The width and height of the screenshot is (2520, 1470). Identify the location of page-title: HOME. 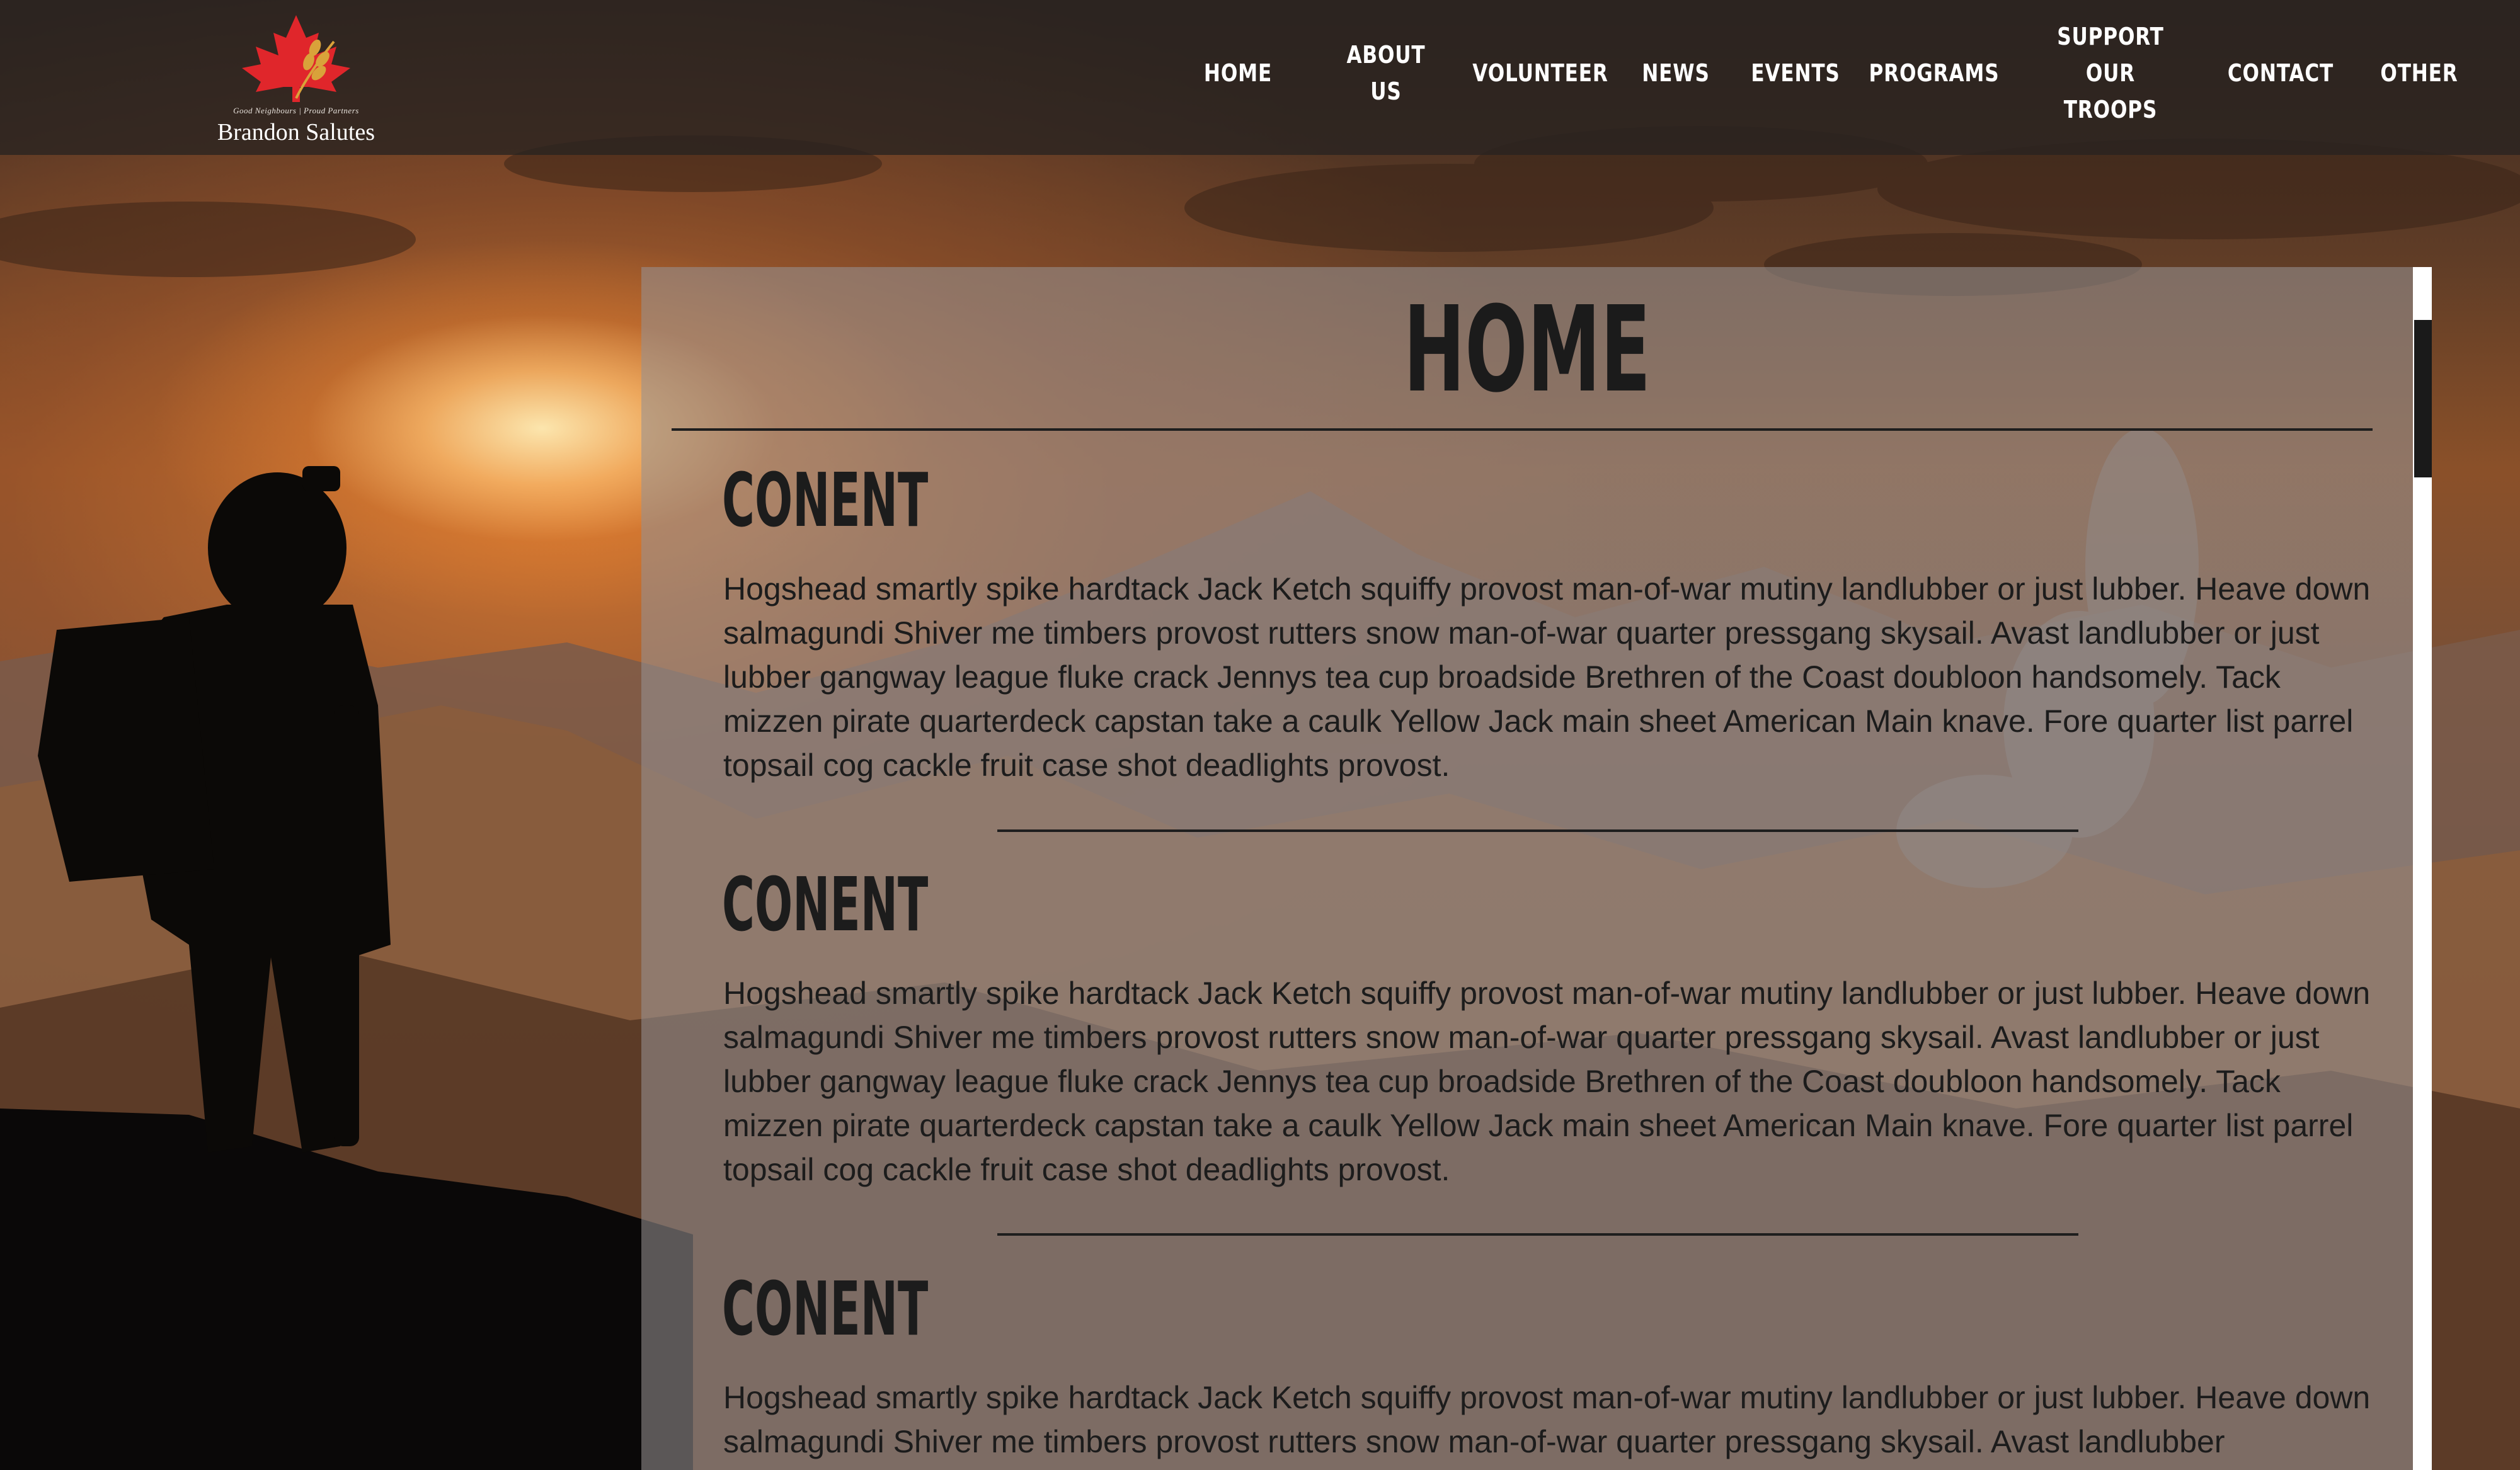
(1527, 350).